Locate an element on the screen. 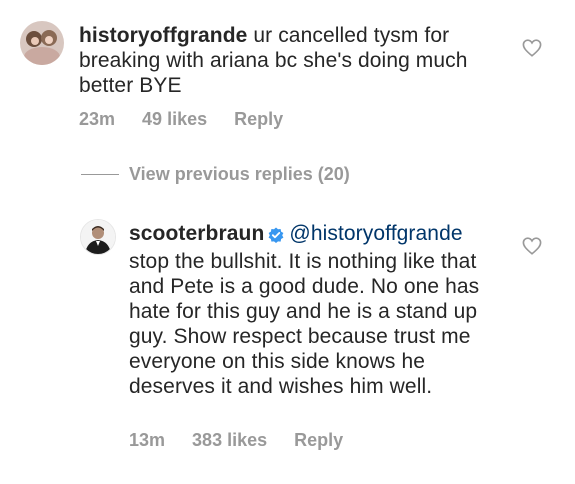 The height and width of the screenshot is (484, 575). view-previous-replies-button: View previous replies (20) is located at coordinates (215, 174).